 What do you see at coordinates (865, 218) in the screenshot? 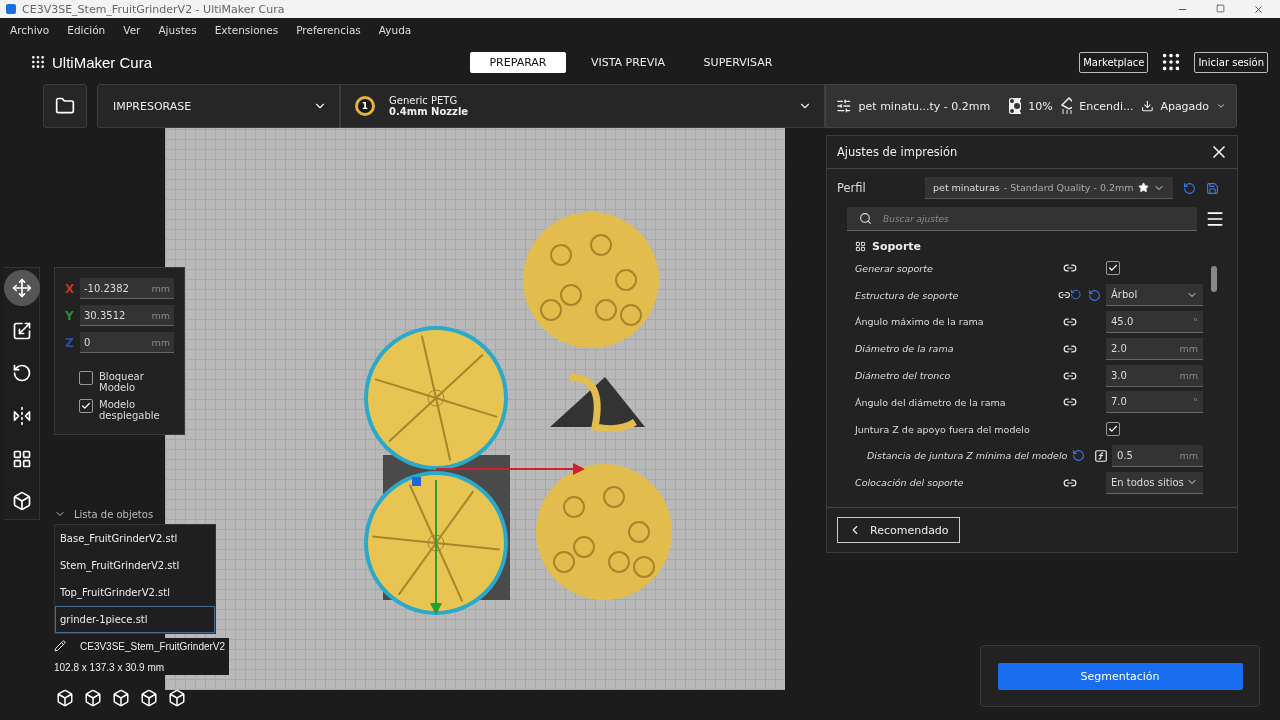
I see `search-icon` at bounding box center [865, 218].